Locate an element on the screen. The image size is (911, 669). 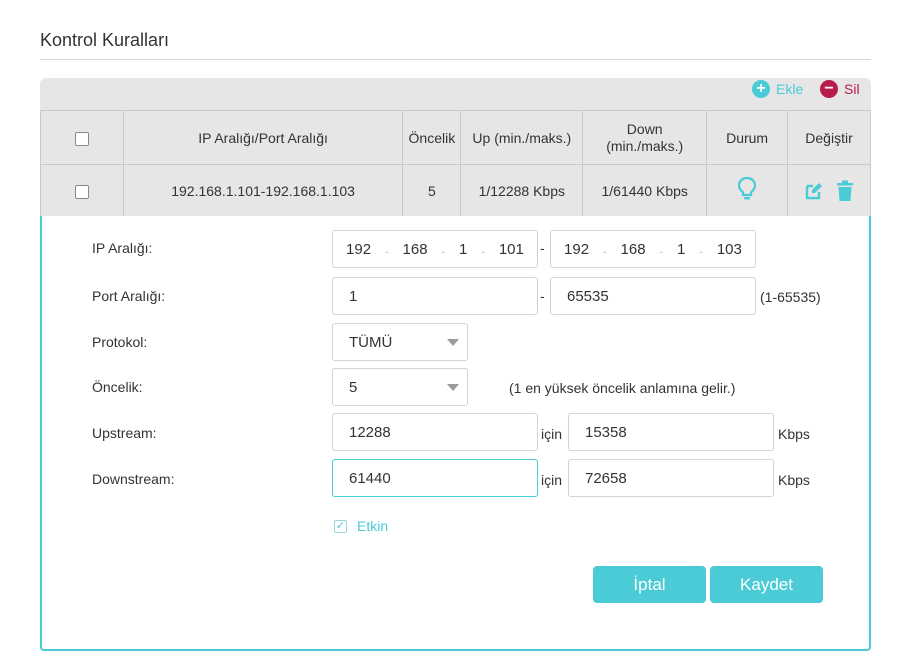
upstream-min-field is located at coordinates (435, 432).